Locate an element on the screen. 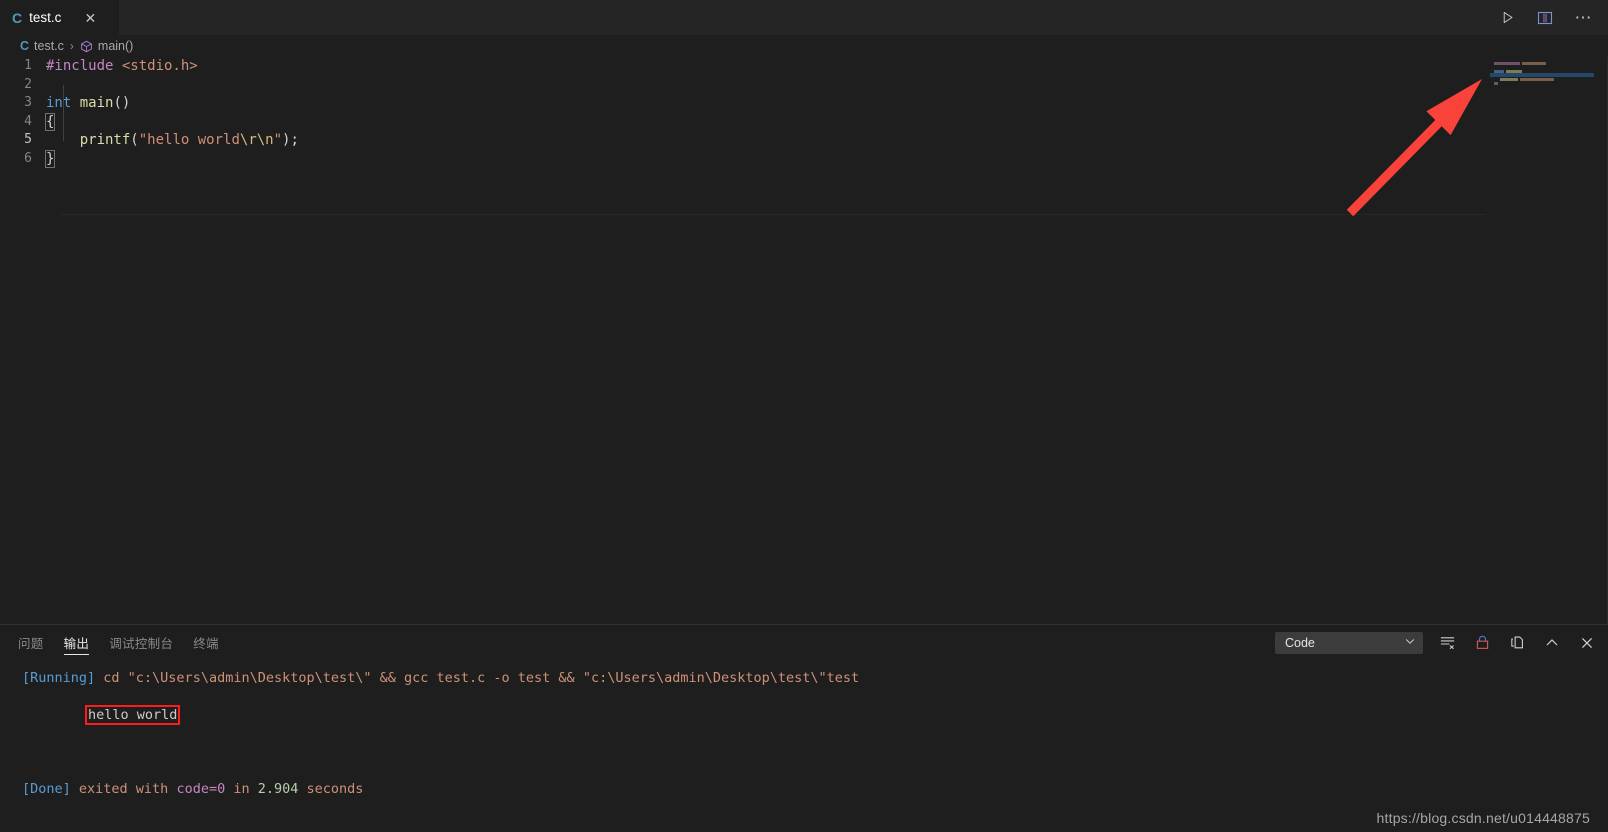 This screenshot has width=1608, height=832. breadcrumb-symbol: main() is located at coordinates (106, 46).